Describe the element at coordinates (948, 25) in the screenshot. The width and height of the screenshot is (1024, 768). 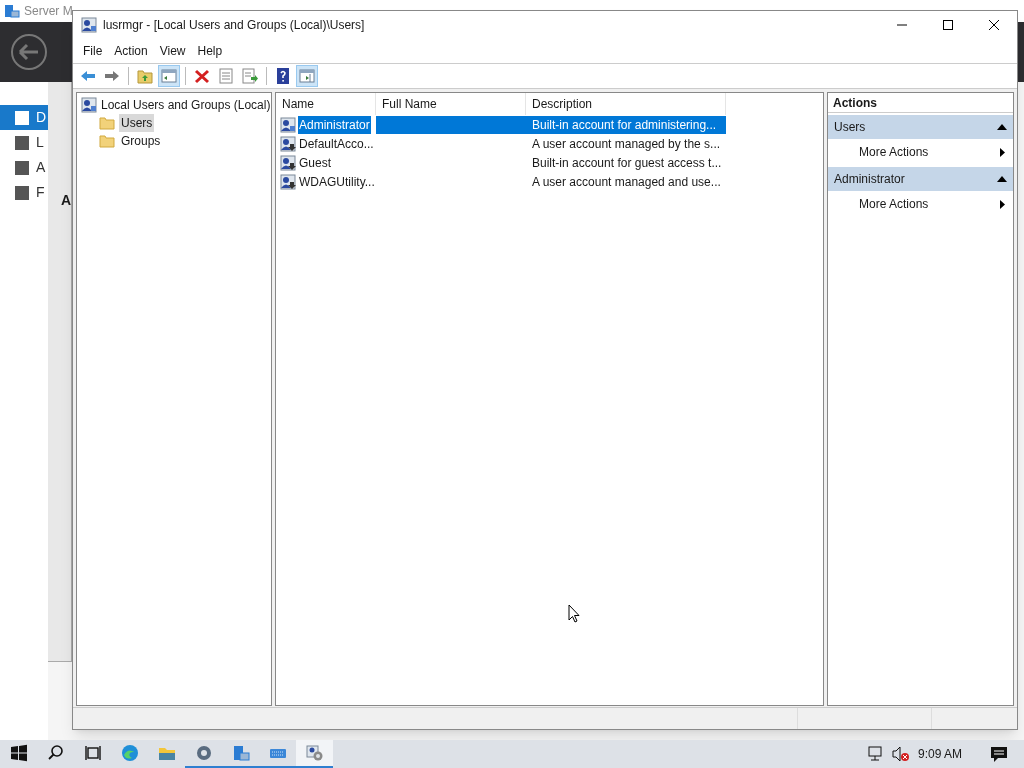
I see `maximize-icon` at that location.